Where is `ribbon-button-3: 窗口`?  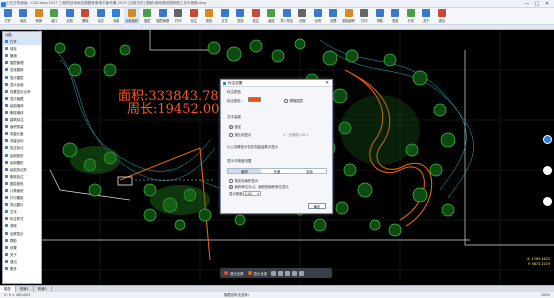 ribbon-button-3: 窗口 is located at coordinates (55, 16).